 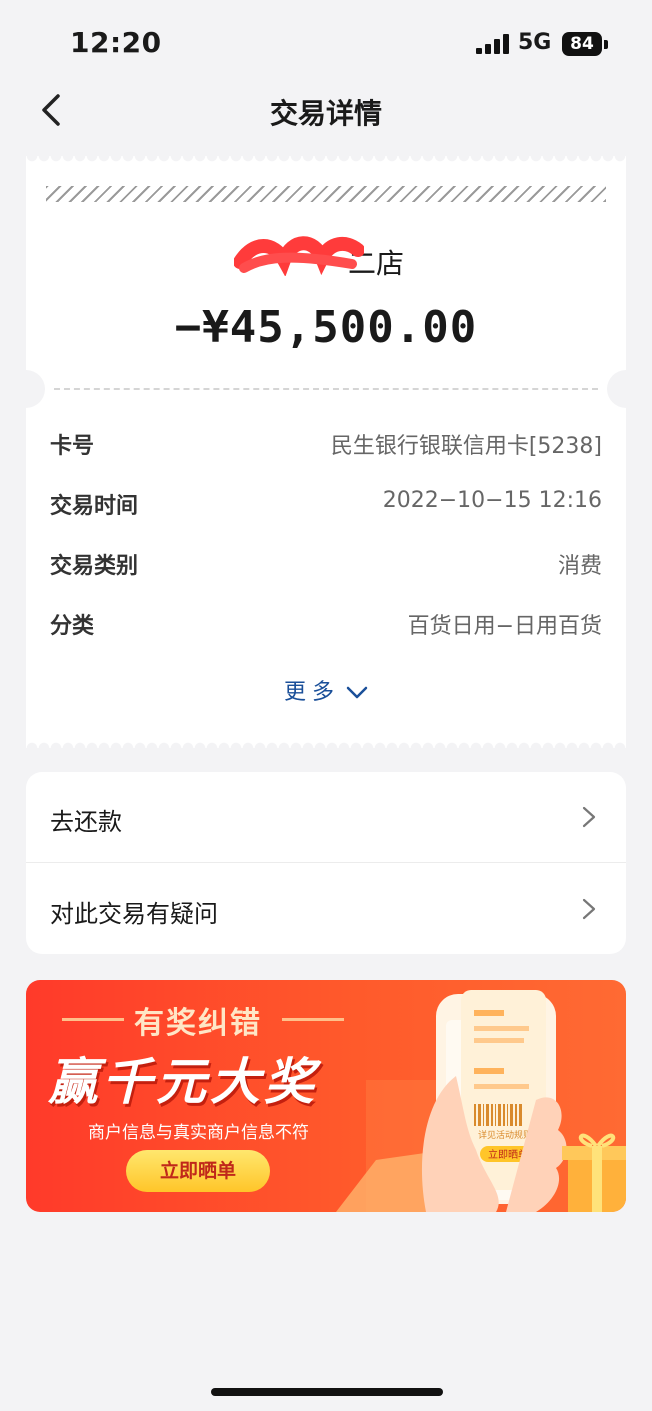 I want to click on detail-row-category: 分类 百货日用−日用百货, so click(x=326, y=622).